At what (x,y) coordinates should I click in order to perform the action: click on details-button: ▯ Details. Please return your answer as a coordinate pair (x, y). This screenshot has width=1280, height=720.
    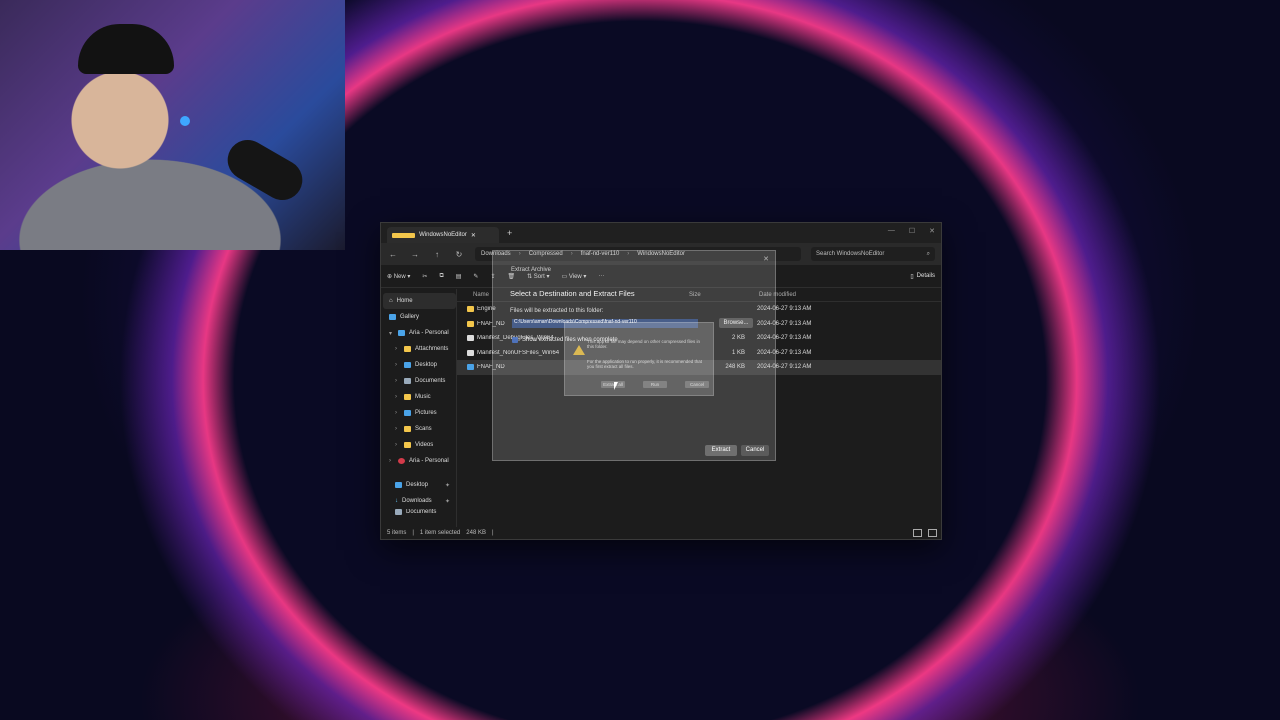
    Looking at the image, I should click on (922, 276).